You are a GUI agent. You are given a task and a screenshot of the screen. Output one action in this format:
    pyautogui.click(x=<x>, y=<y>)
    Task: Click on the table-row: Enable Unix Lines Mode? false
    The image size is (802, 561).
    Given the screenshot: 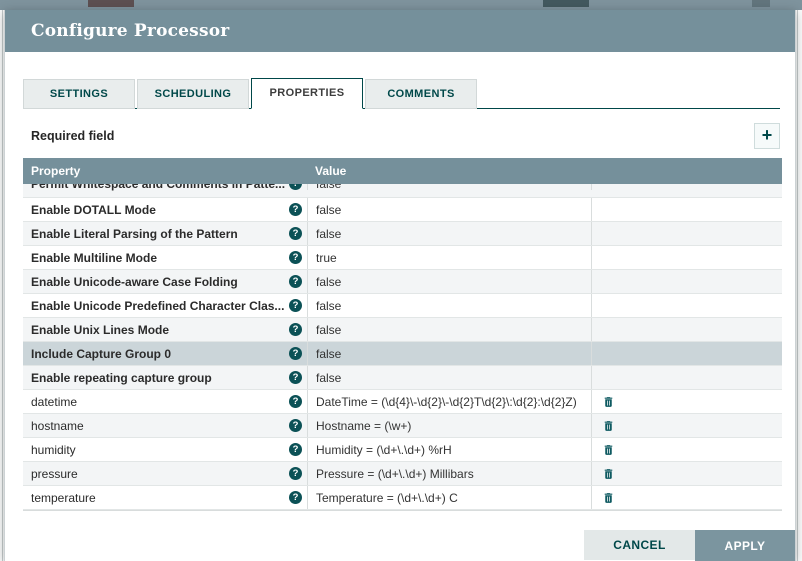 What is the action you would take?
    pyautogui.click(x=402, y=330)
    